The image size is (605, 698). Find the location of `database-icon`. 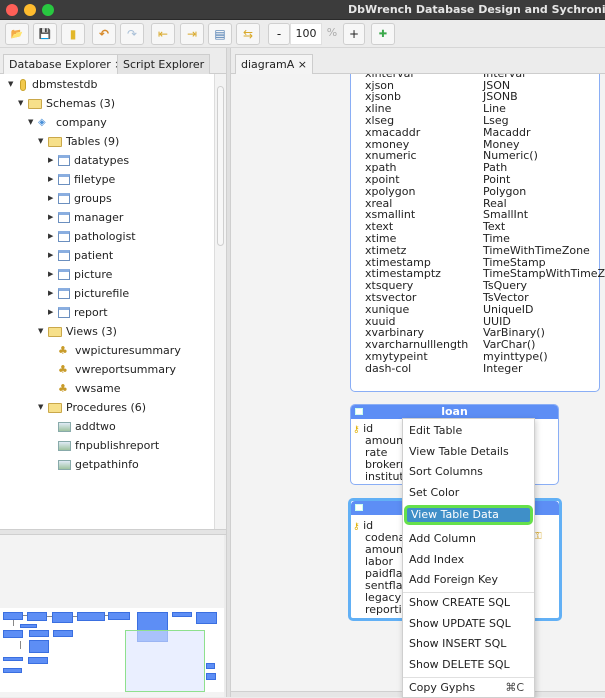

database-icon is located at coordinates (23, 84).